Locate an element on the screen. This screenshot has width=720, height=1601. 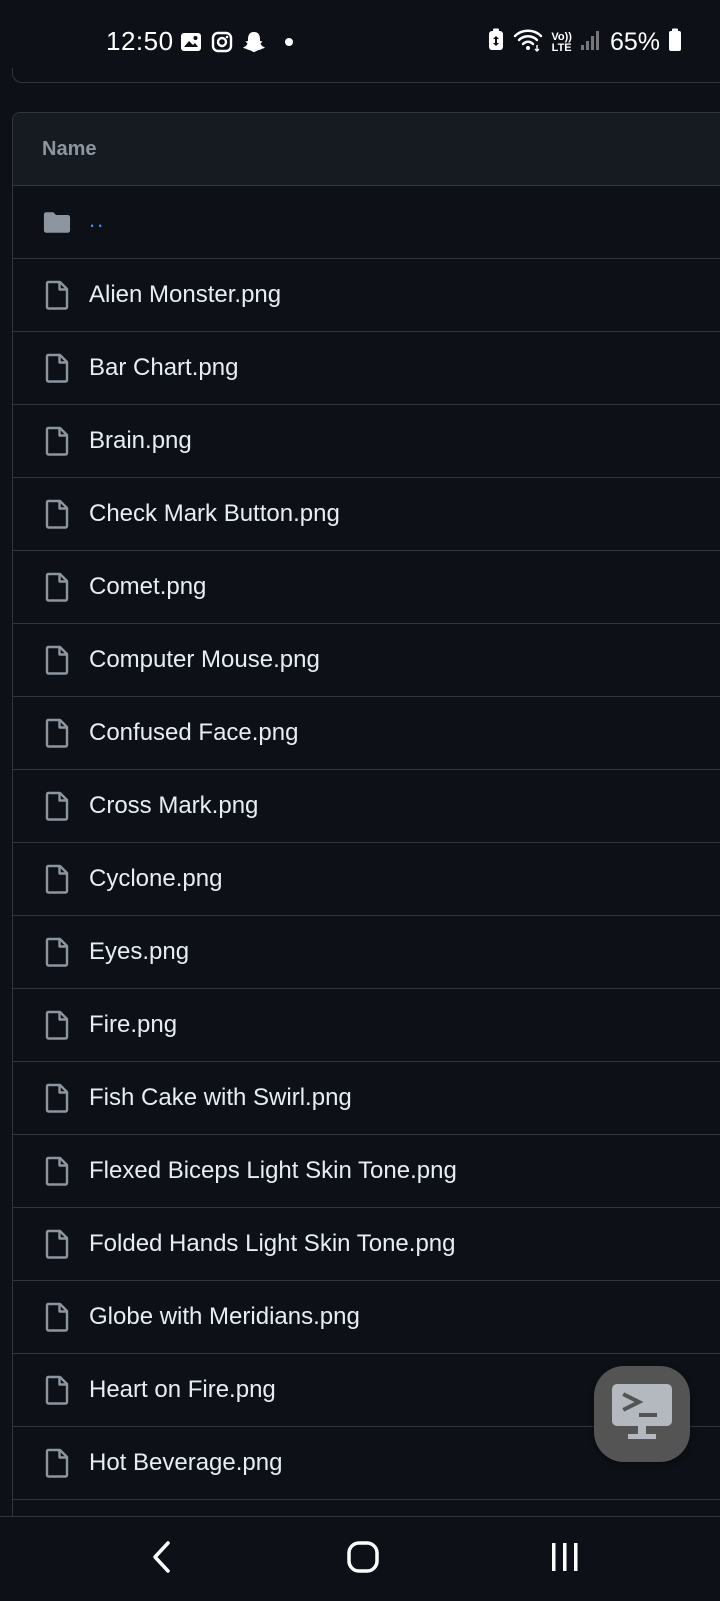
gallery-icon is located at coordinates (191, 42).